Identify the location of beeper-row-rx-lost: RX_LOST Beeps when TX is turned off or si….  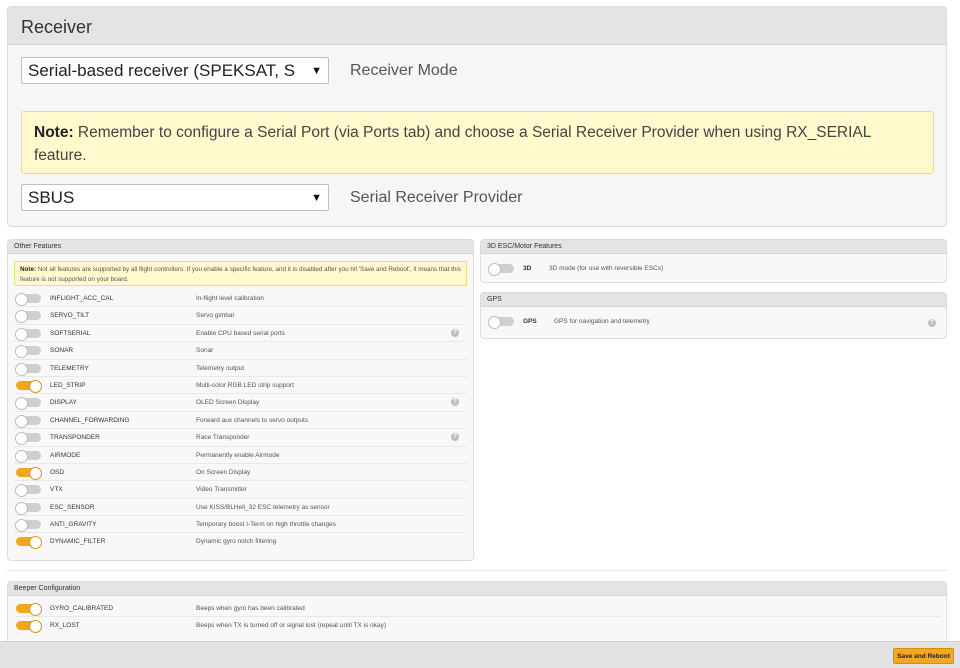
(477, 625).